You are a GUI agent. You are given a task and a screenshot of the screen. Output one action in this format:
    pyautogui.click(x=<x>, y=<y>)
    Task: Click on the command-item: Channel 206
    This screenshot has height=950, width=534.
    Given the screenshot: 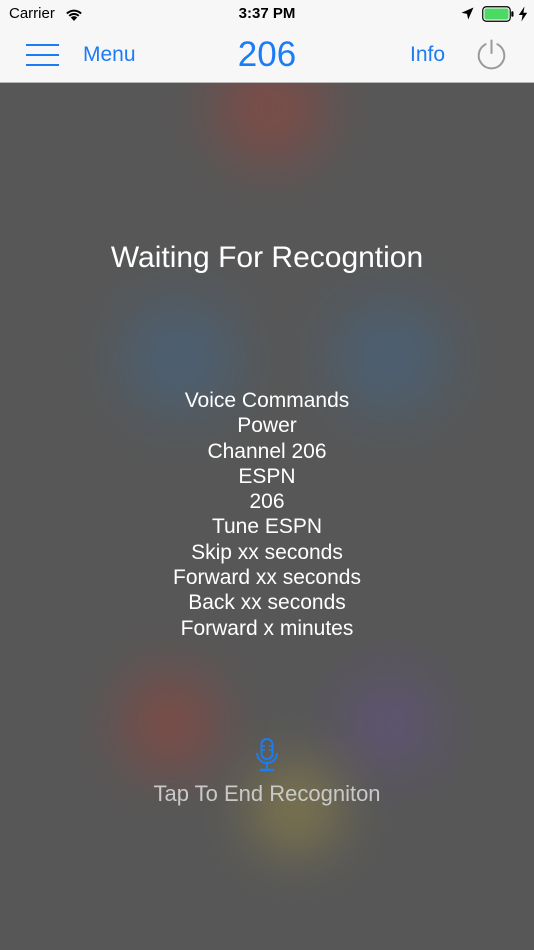 What is the action you would take?
    pyautogui.click(x=267, y=451)
    